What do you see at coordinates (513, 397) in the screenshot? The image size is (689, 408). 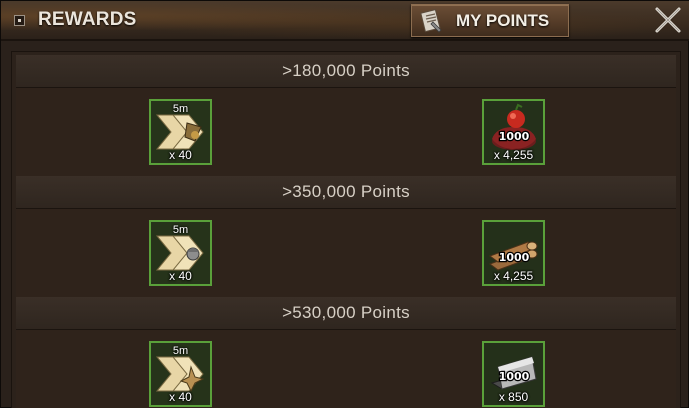 I see `reward-quantity: x 850` at bounding box center [513, 397].